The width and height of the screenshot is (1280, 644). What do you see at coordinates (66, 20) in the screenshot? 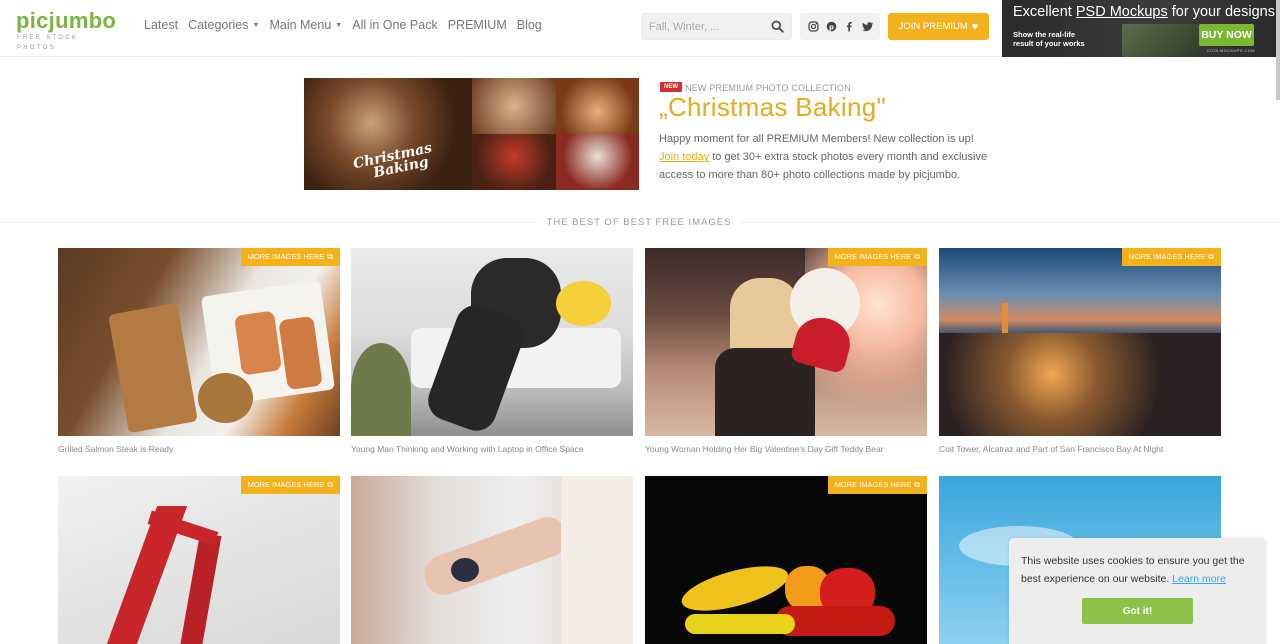
I see `logo-text: picjumbo` at bounding box center [66, 20].